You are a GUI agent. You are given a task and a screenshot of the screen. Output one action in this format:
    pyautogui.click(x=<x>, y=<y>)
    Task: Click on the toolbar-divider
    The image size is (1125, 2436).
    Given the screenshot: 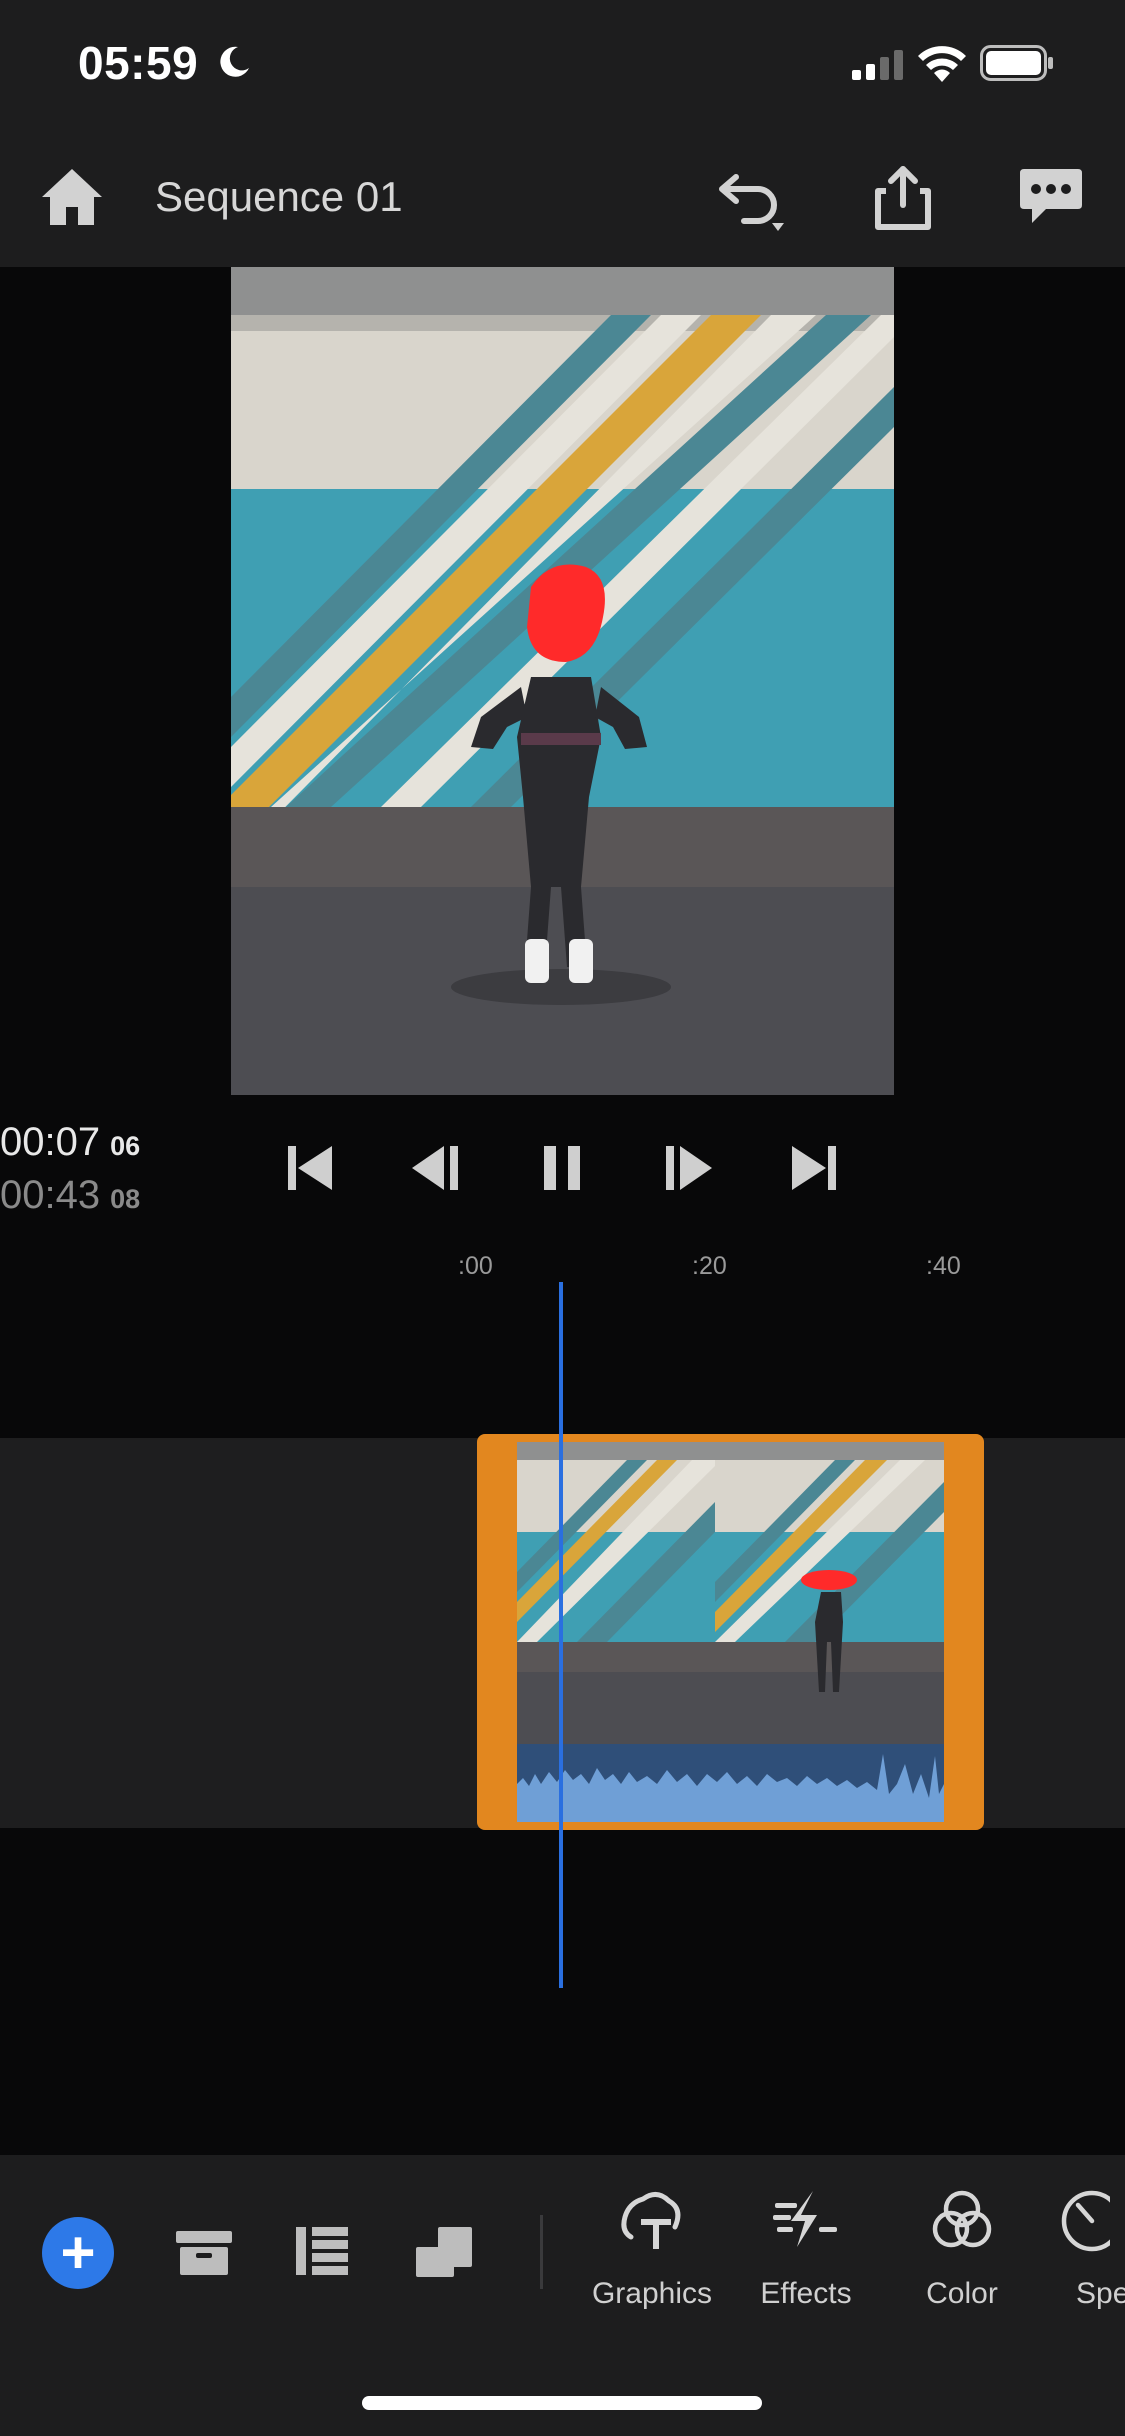 What is the action you would take?
    pyautogui.click(x=541, y=2252)
    